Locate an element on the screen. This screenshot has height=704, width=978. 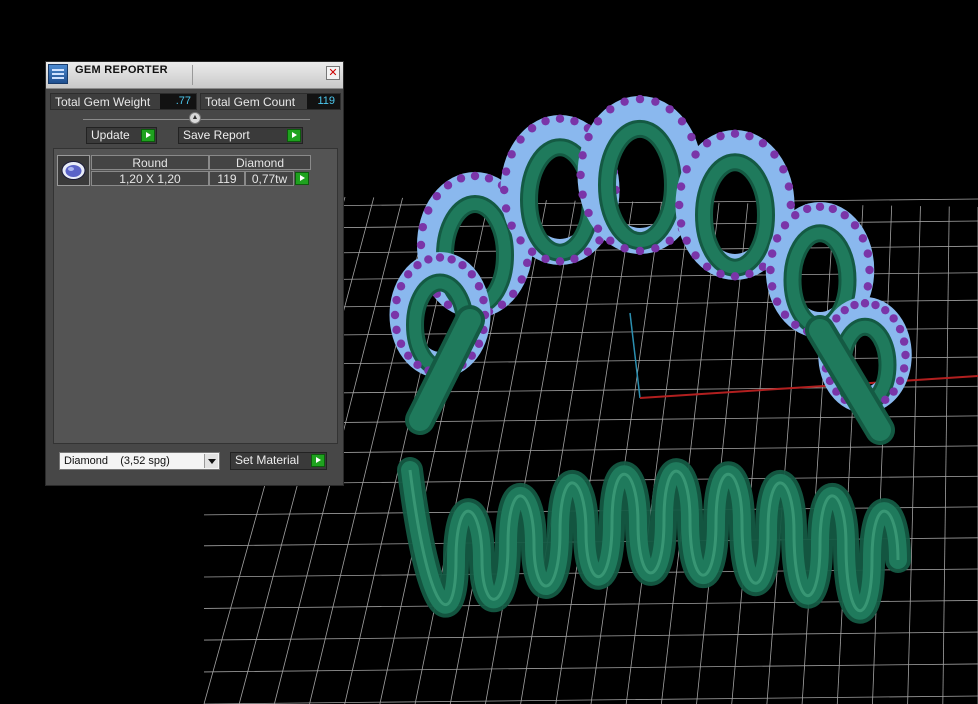
material-dropdown-value: Diamond (3,52 spg) is located at coordinates (117, 461).